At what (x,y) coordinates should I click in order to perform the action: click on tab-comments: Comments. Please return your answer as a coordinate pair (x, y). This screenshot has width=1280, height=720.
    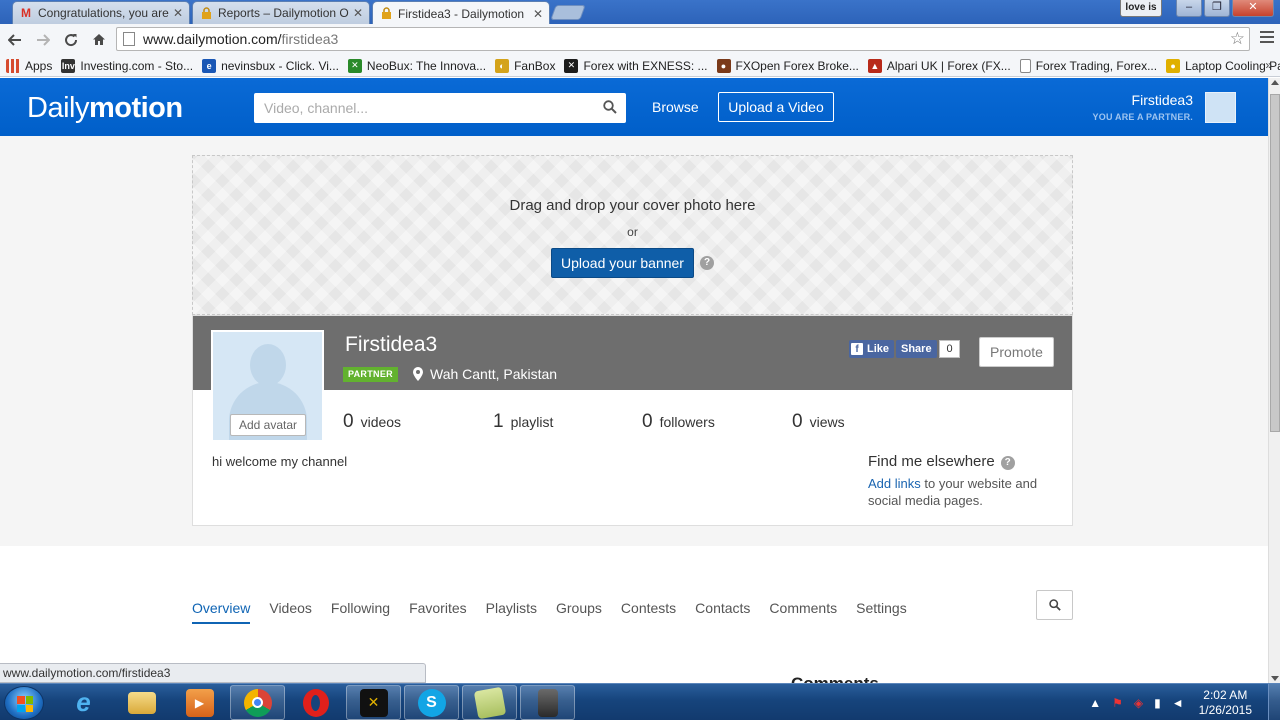
    Looking at the image, I should click on (803, 612).